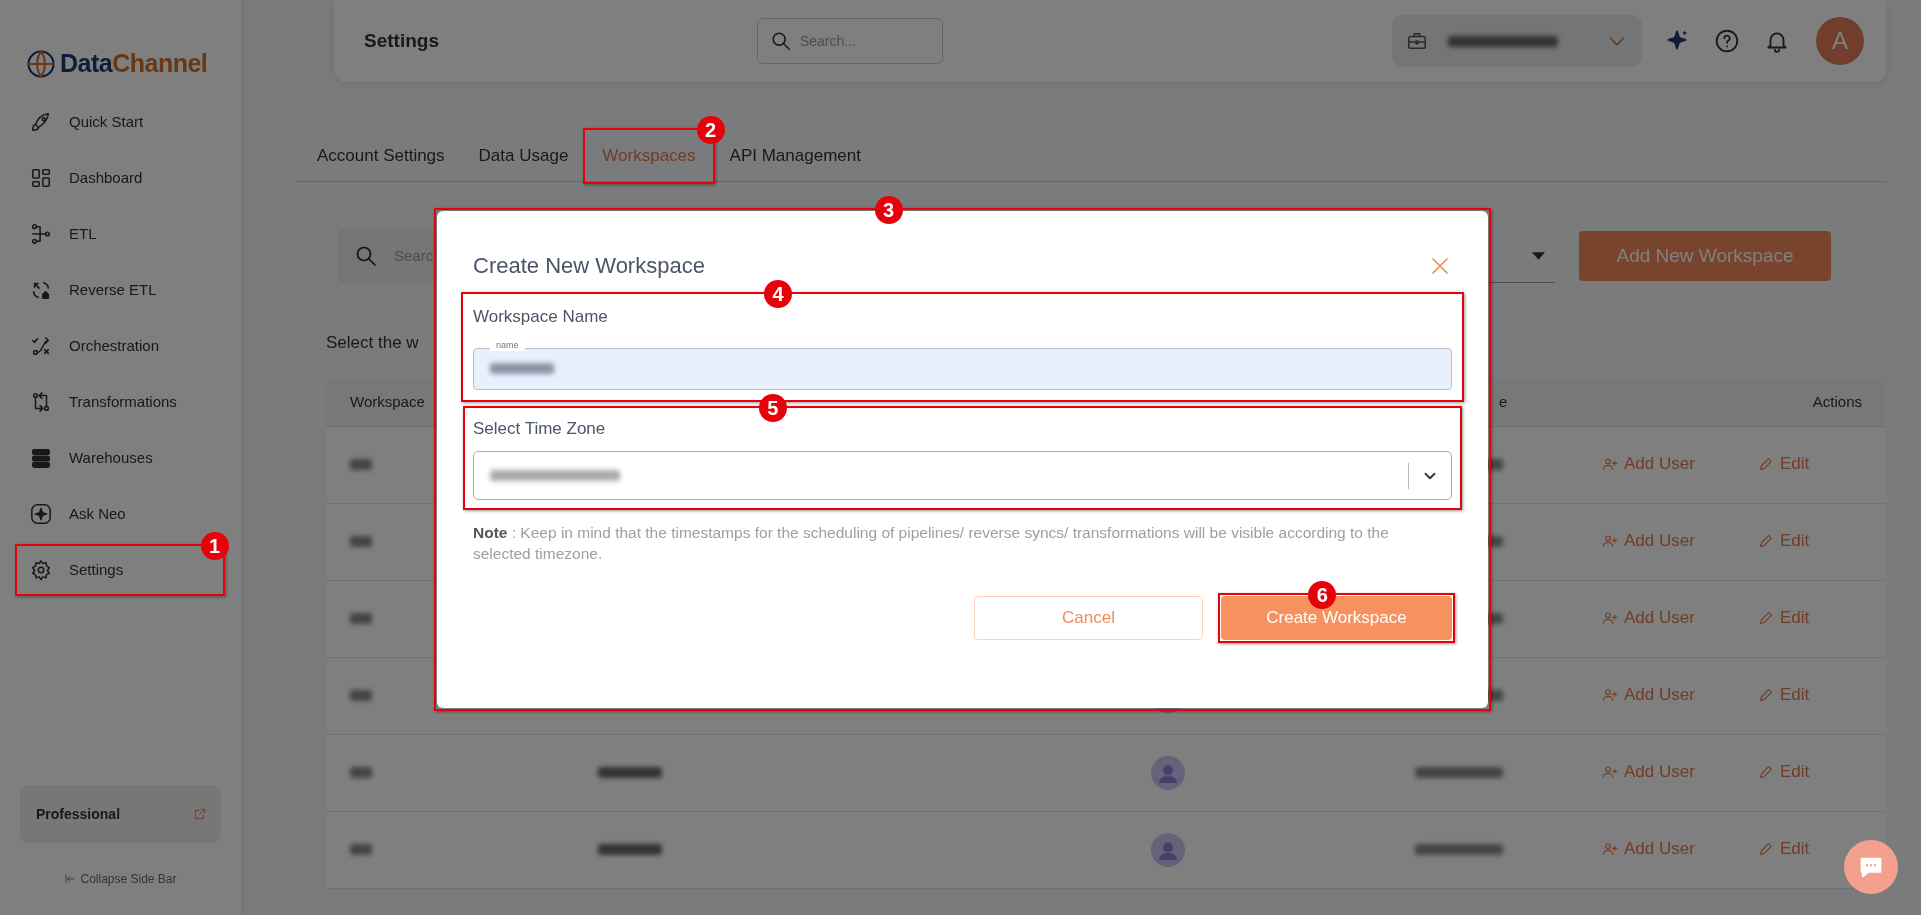 The height and width of the screenshot is (915, 1921). What do you see at coordinates (931, 543) in the screenshot?
I see `note-text: Note : Keep in mind that the timestamps for the scheduling of pipelines/ reverse syncs/ transformations will be visible according to the selected timezone.` at bounding box center [931, 543].